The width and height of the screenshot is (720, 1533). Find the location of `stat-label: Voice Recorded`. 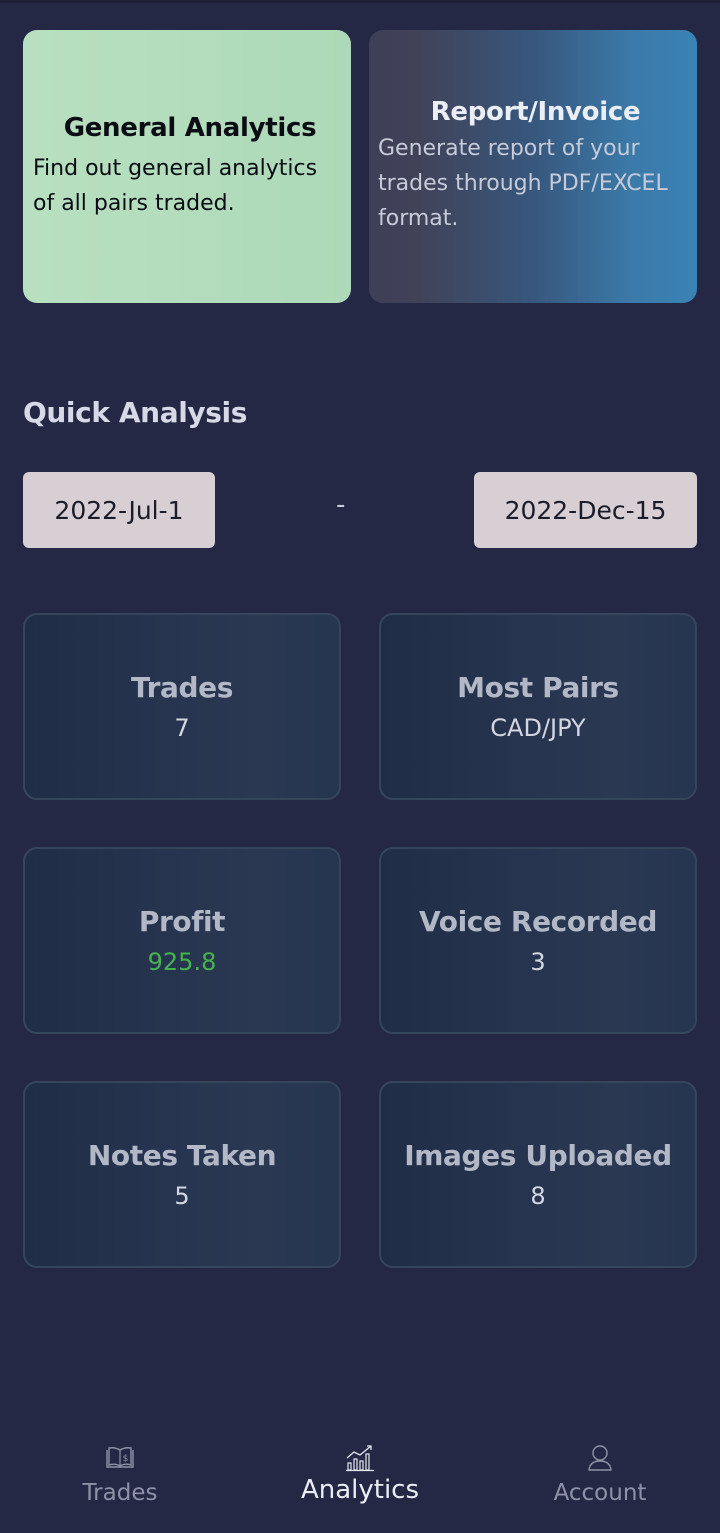

stat-label: Voice Recorded is located at coordinates (538, 921).